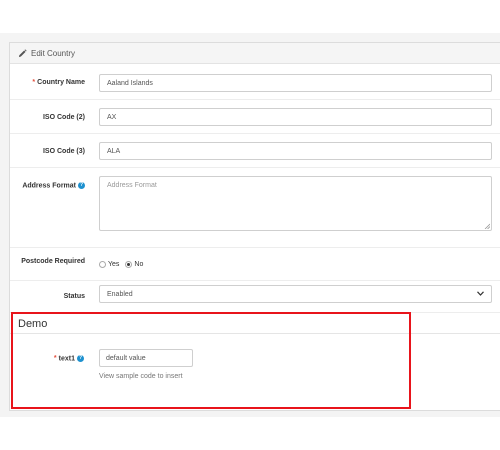  I want to click on iso2-row: ISO Code (2) AX, so click(255, 117).